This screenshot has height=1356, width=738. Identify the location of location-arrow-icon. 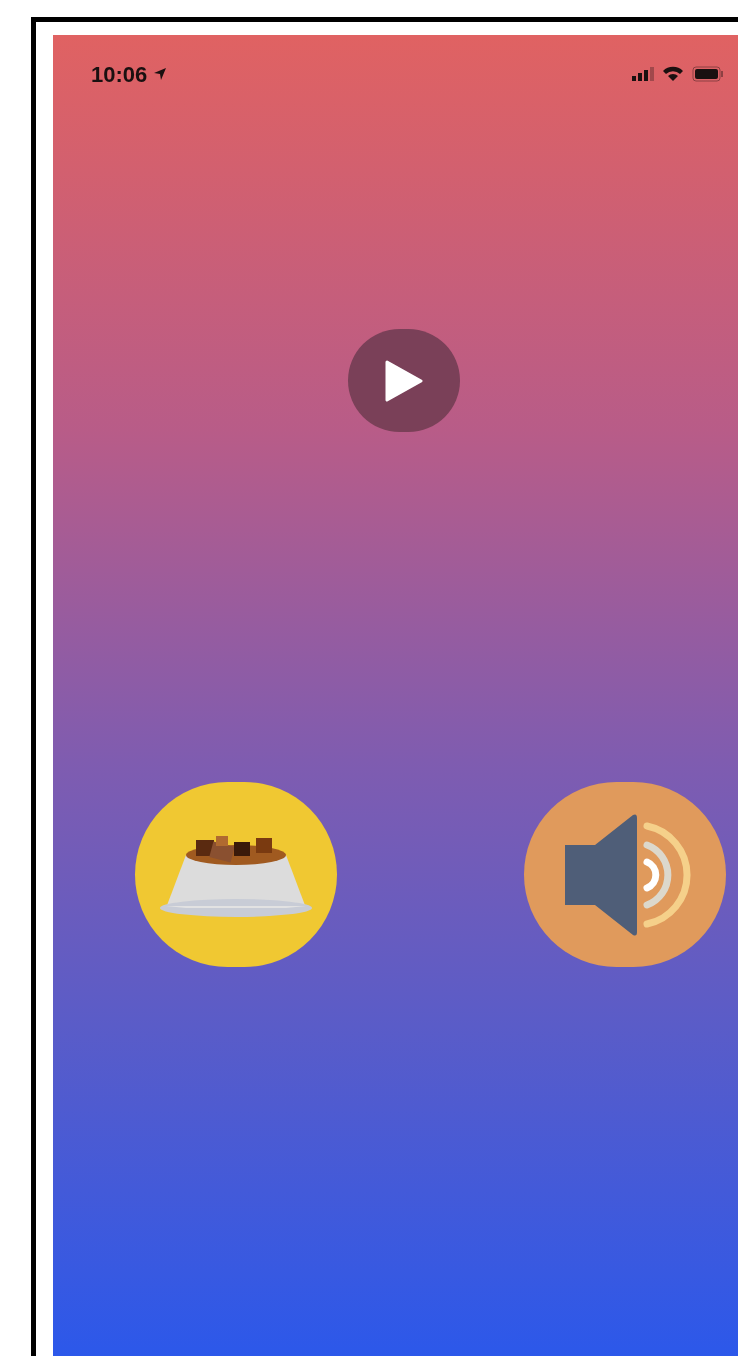
(160, 74).